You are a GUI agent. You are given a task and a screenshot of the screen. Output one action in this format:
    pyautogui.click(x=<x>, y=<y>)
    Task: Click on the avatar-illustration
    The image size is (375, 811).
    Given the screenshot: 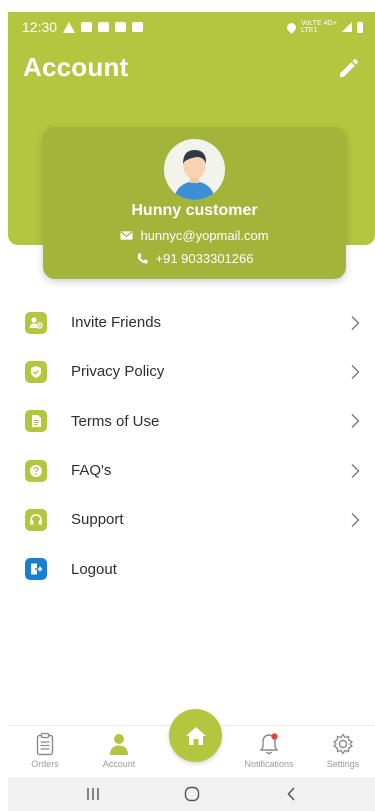 What is the action you would take?
    pyautogui.click(x=194, y=169)
    